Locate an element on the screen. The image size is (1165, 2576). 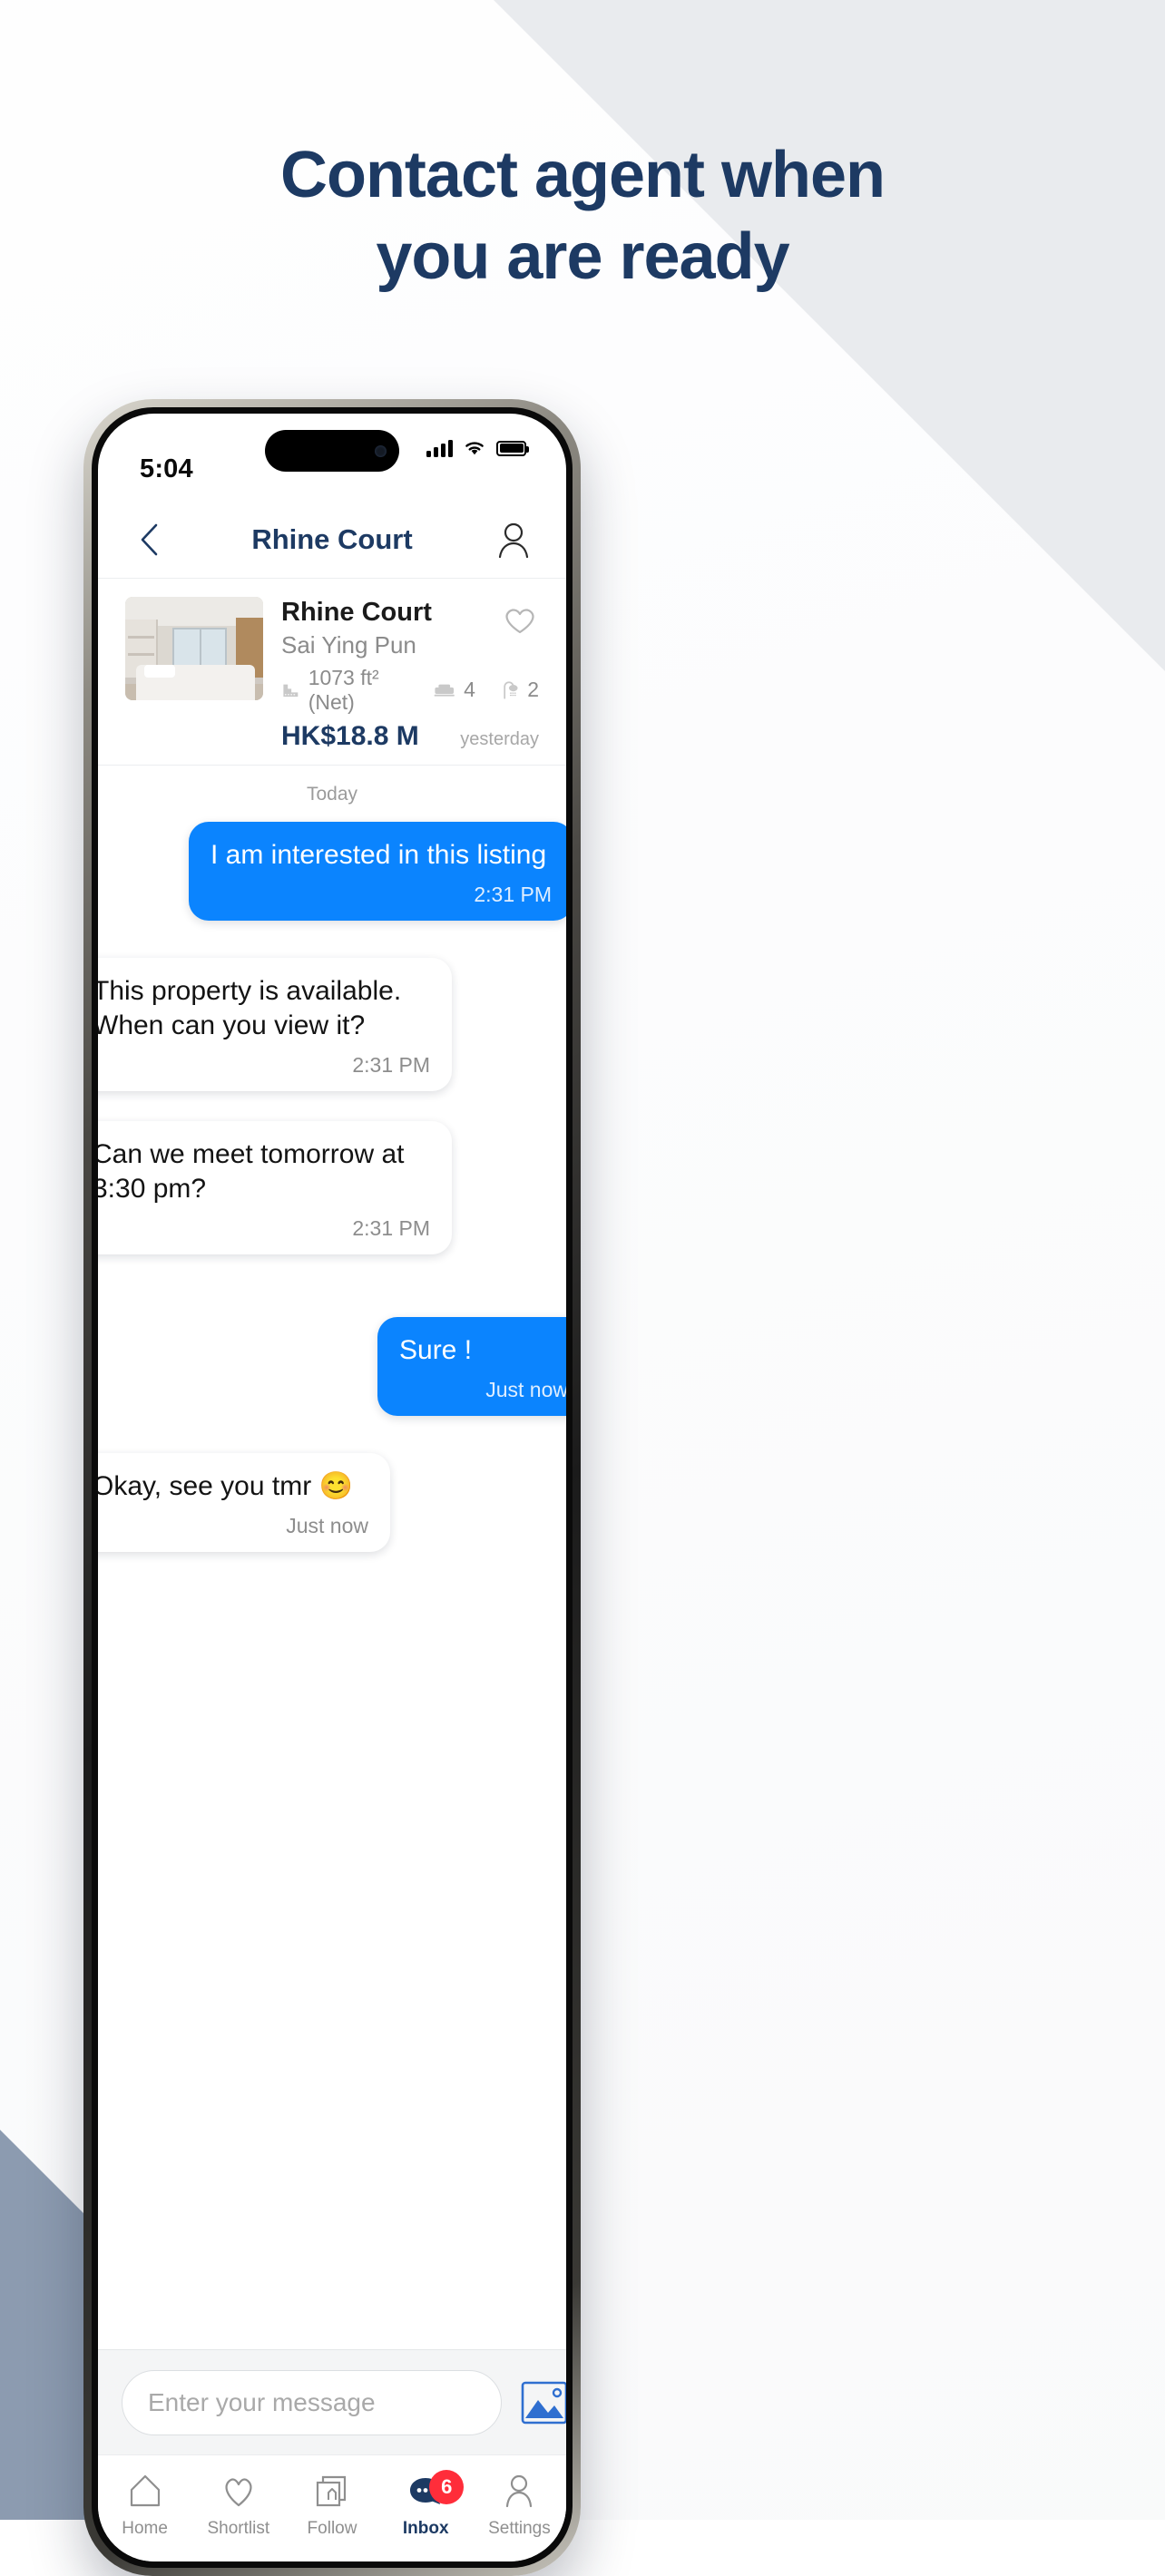
chat-icon: 6 is located at coordinates (435, 2490).